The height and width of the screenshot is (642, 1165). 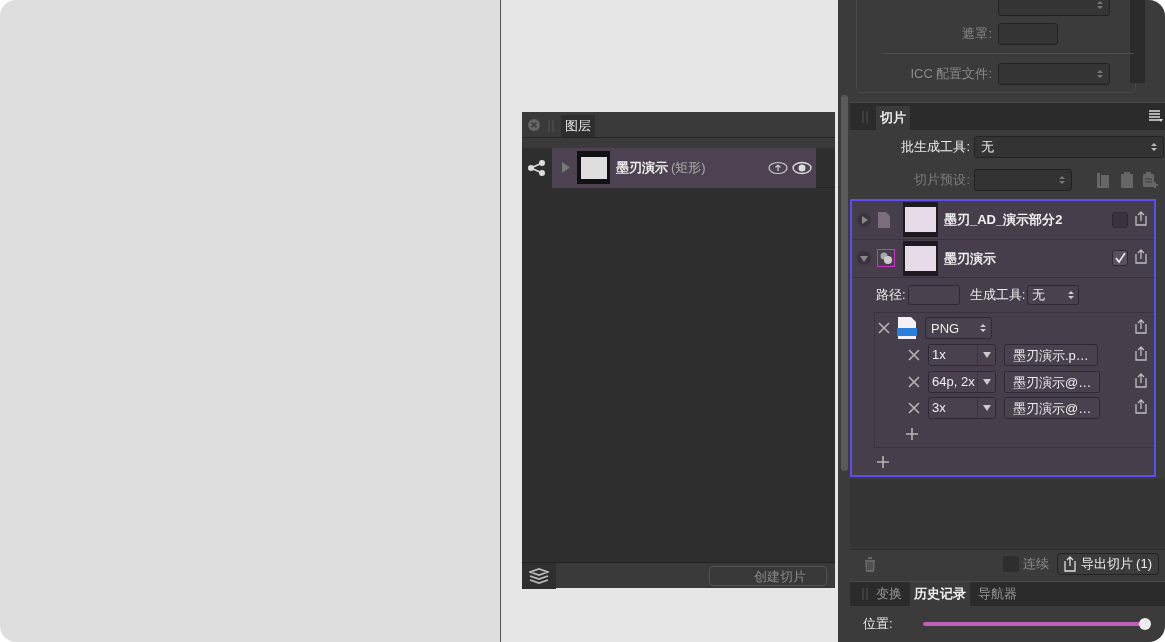 What do you see at coordinates (642, 167) in the screenshot?
I see `layer-name: 墨刃演示` at bounding box center [642, 167].